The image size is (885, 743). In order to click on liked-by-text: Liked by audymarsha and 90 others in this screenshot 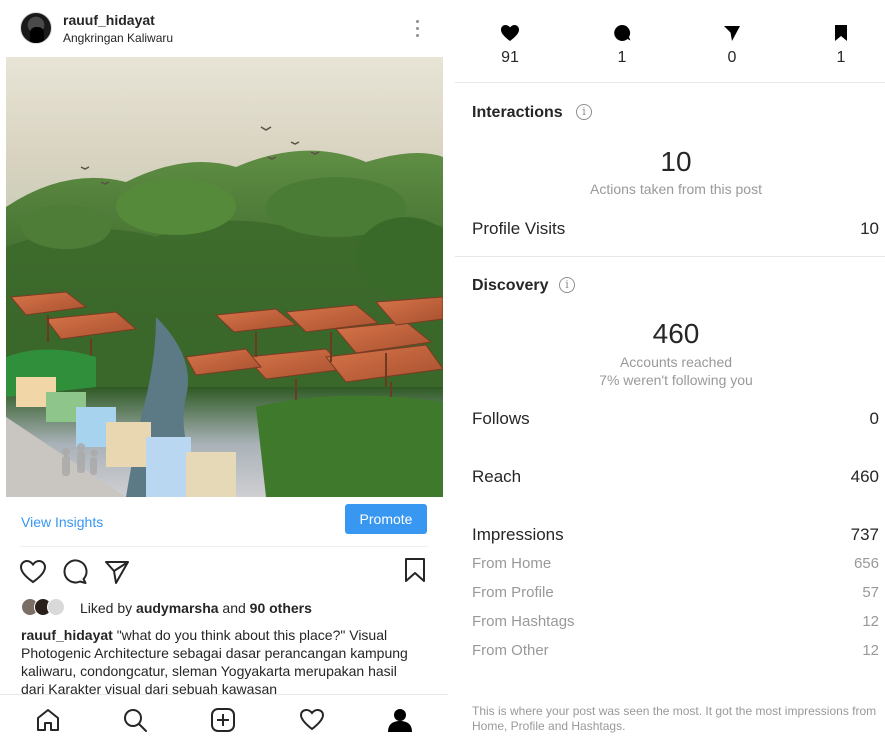, I will do `click(196, 608)`.